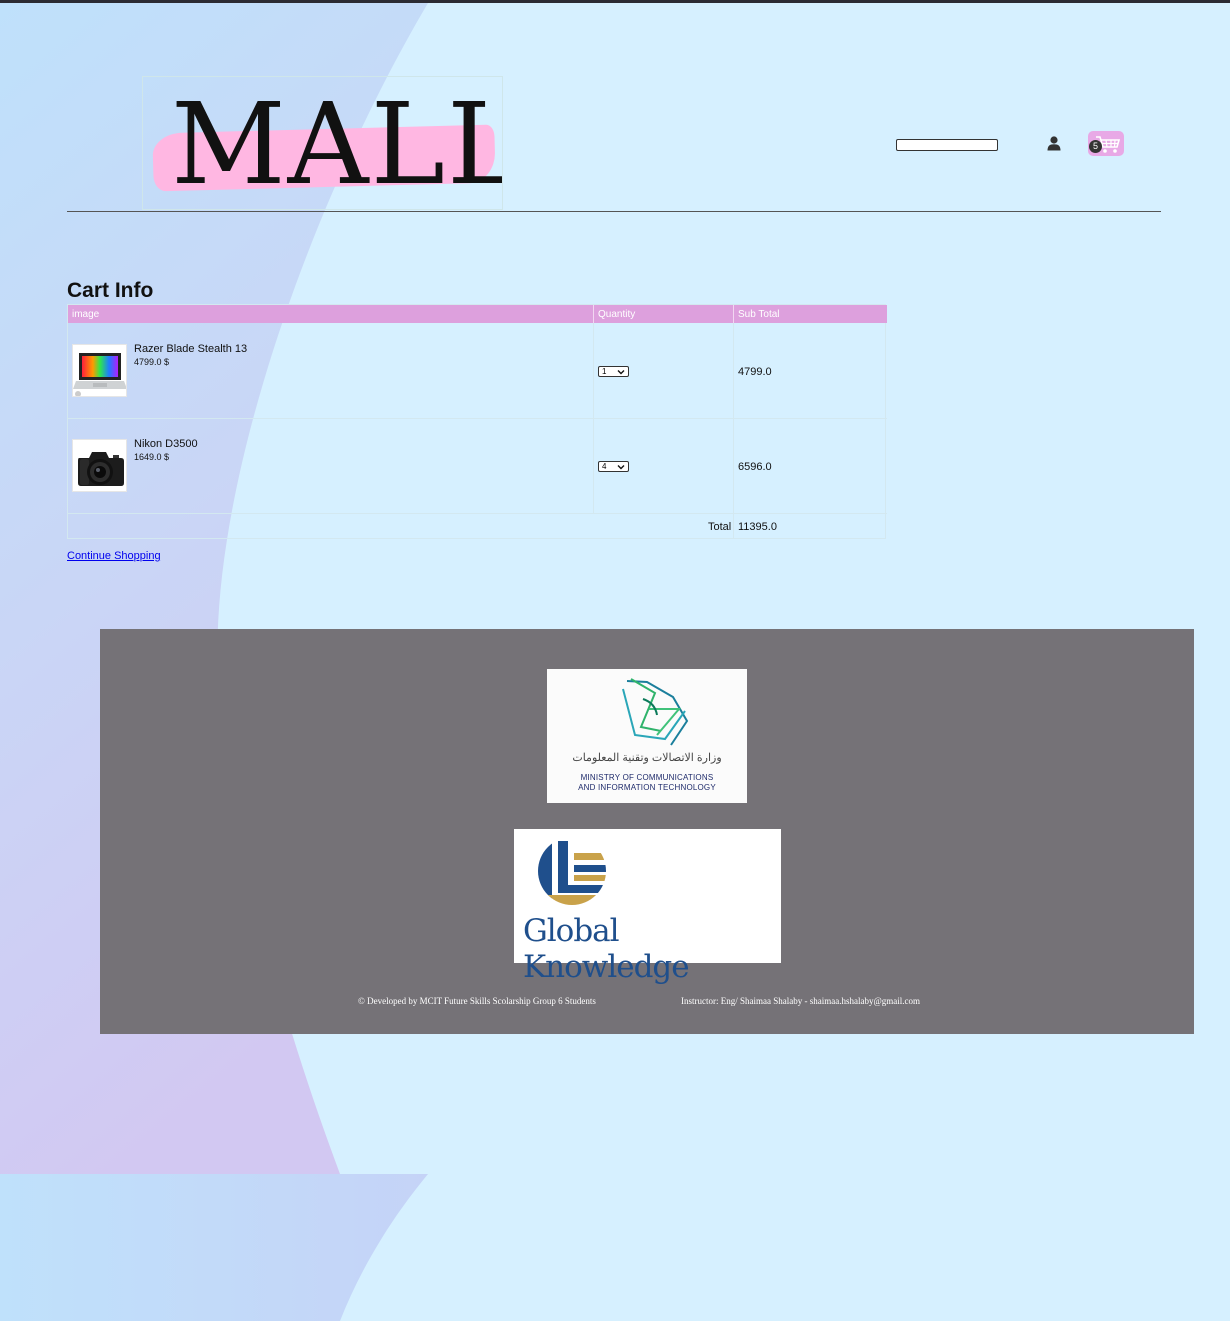 The image size is (1230, 1321). I want to click on product-price: 1649.0 $, so click(152, 457).